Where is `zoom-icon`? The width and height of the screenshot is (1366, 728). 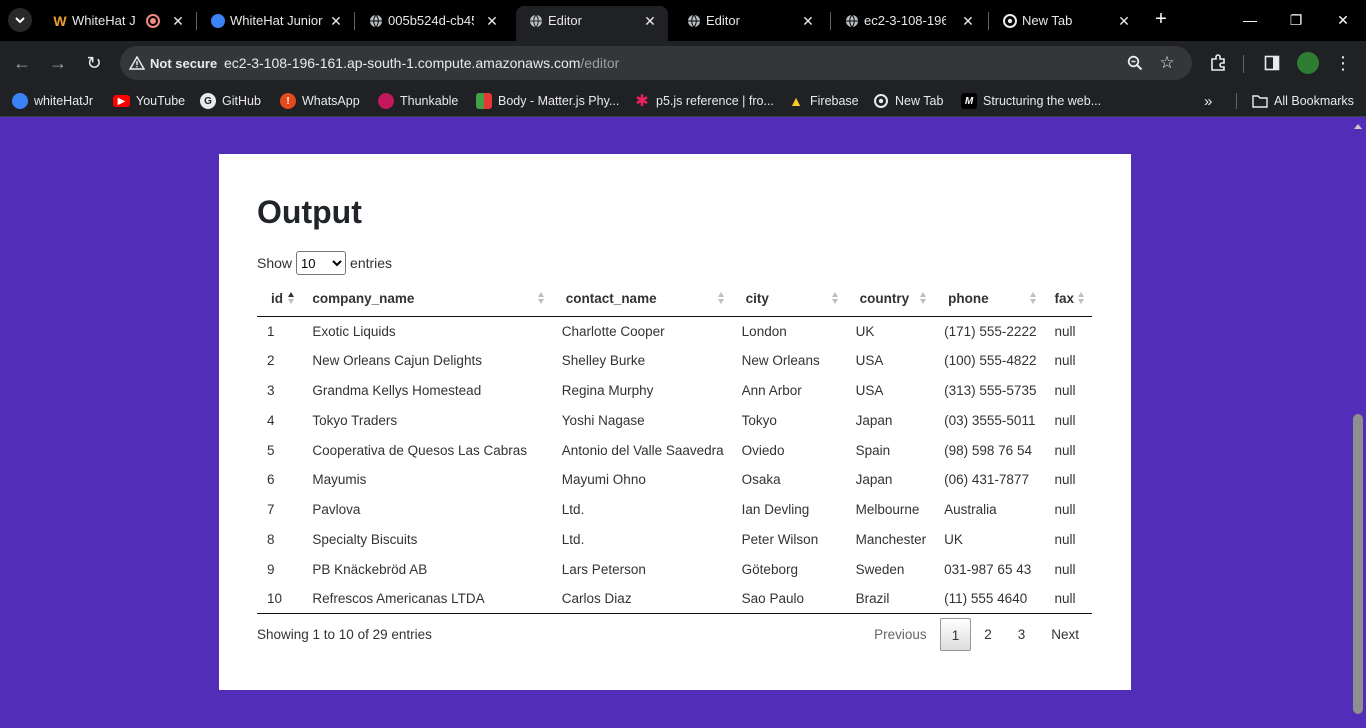 zoom-icon is located at coordinates (1135, 63).